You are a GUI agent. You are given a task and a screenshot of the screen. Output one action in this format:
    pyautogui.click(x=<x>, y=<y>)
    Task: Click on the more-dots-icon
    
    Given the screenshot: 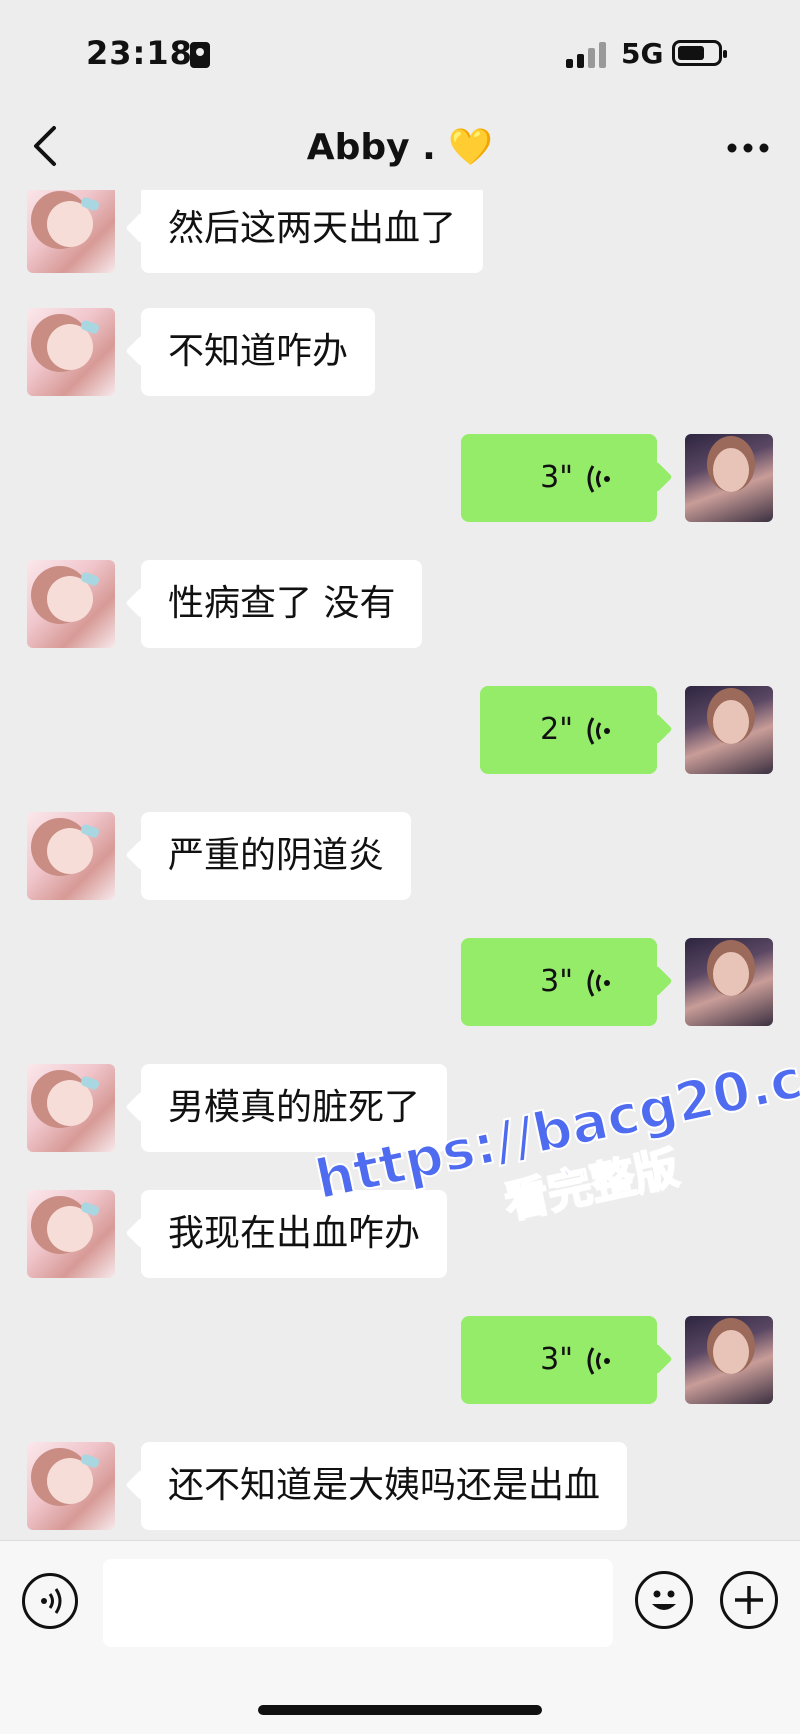 What is the action you would take?
    pyautogui.click(x=748, y=148)
    